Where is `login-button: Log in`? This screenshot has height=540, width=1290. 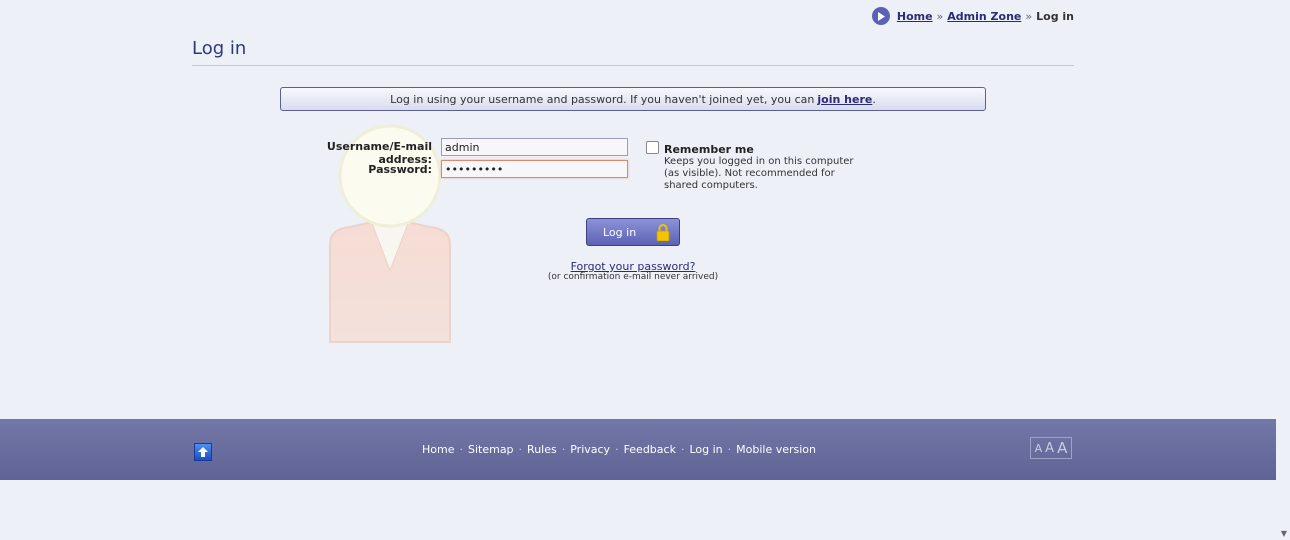 login-button: Log in is located at coordinates (633, 232).